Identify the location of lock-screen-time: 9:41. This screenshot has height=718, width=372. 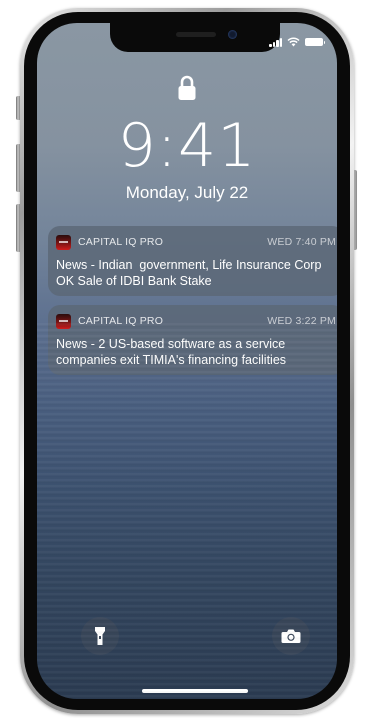
(187, 146).